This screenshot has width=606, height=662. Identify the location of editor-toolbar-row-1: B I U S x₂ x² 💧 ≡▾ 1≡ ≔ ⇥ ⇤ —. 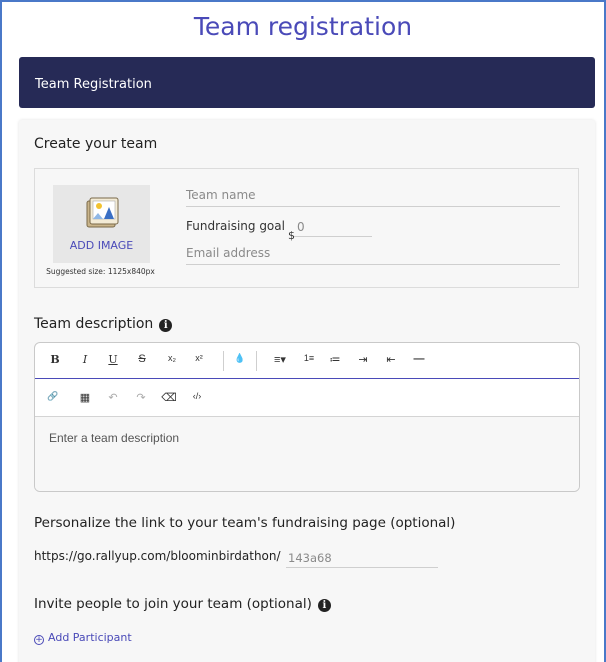
(307, 361).